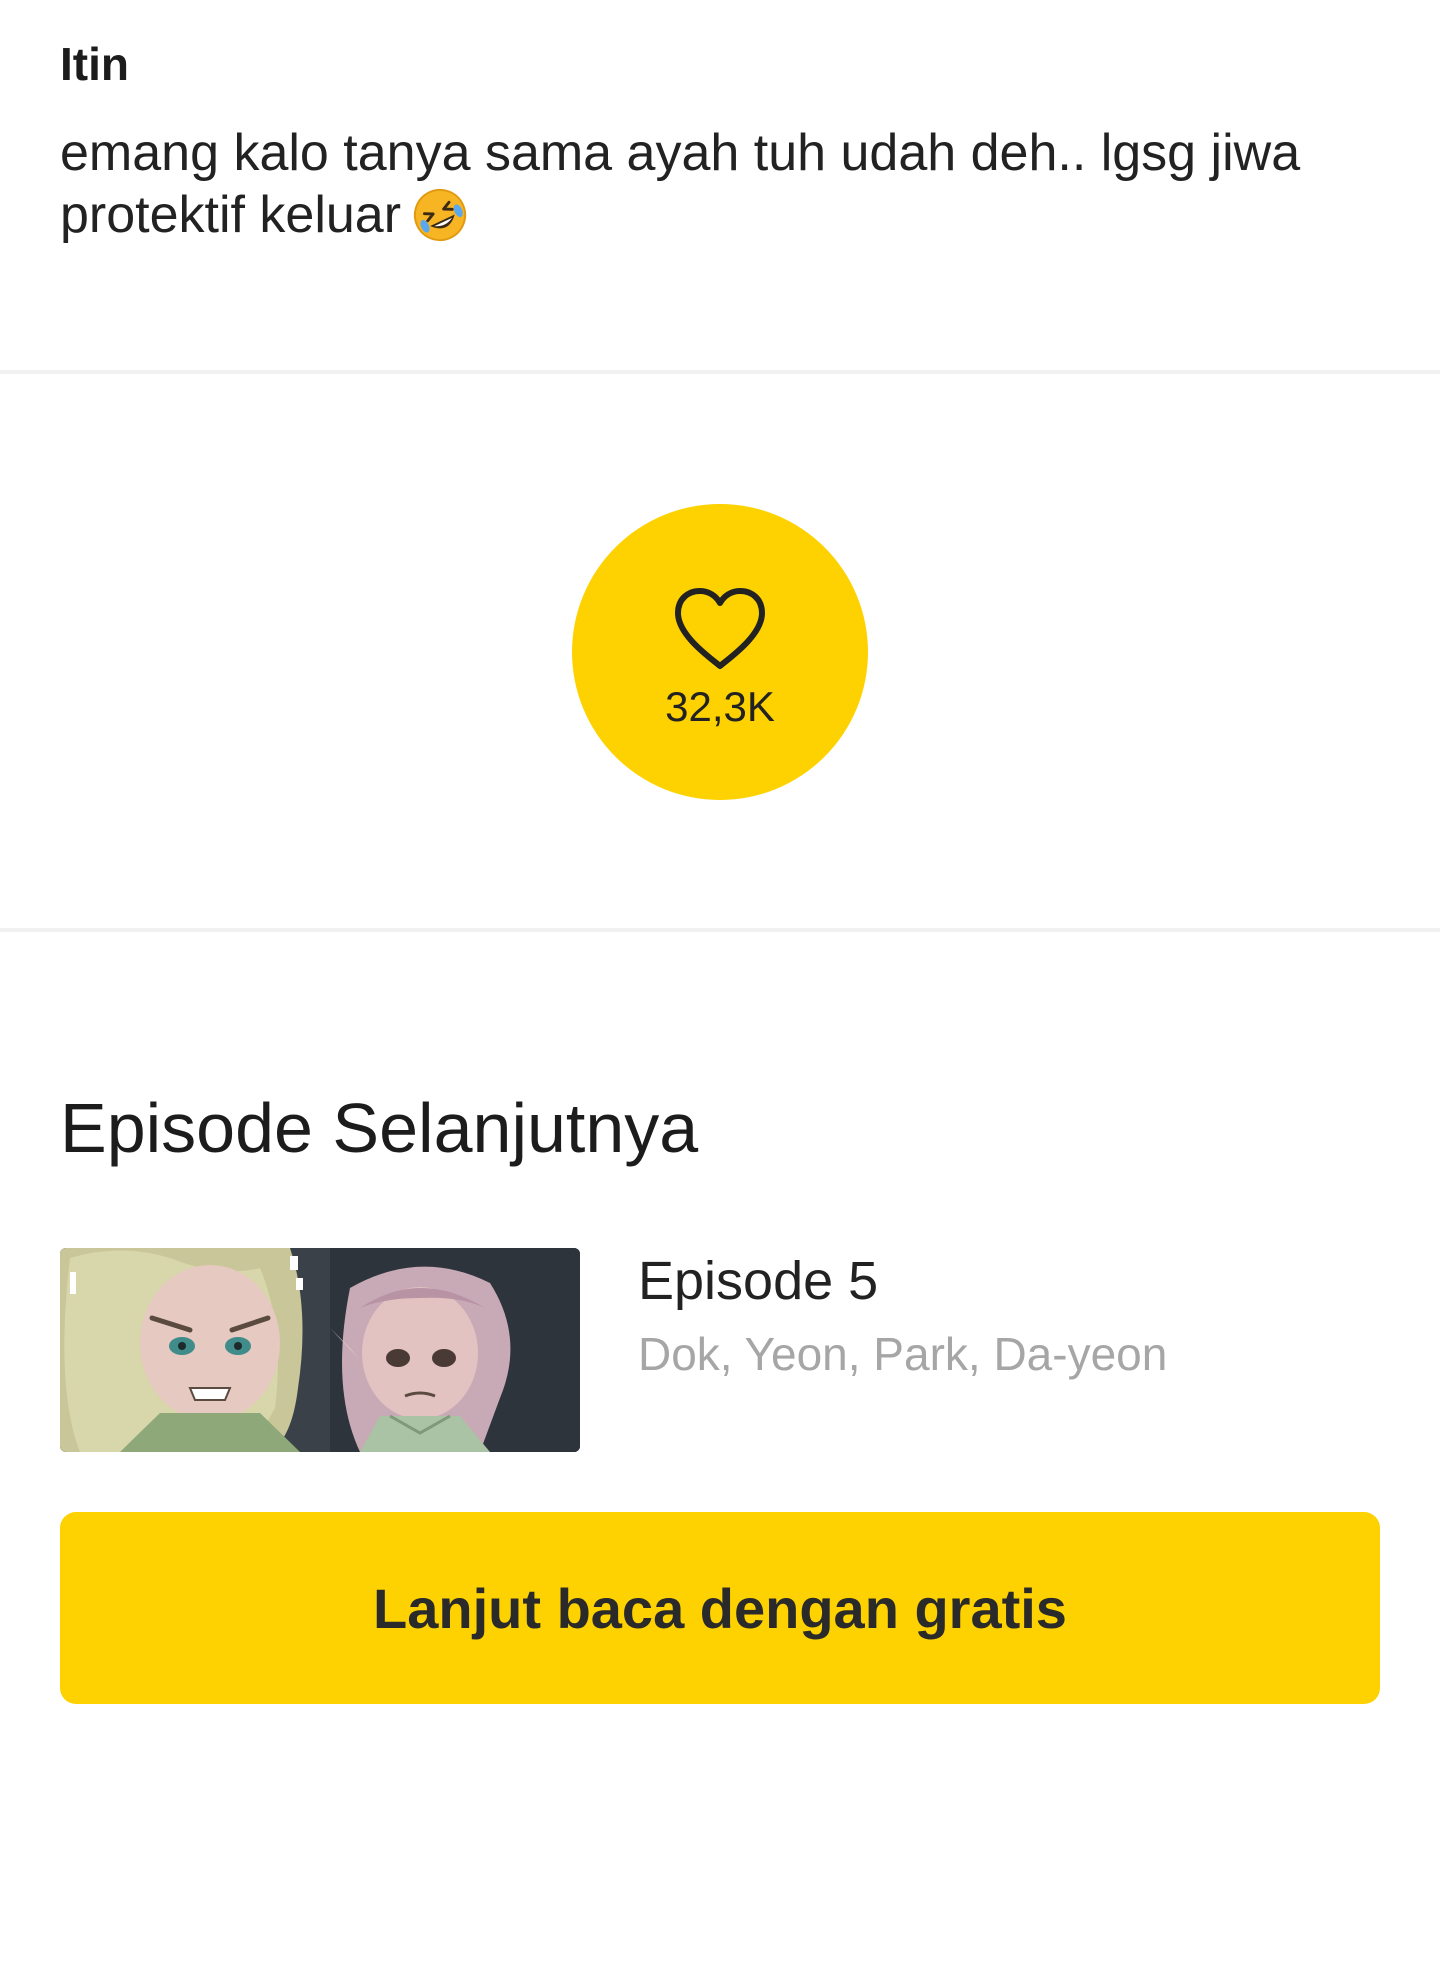 This screenshot has height=1968, width=1440. What do you see at coordinates (379, 1128) in the screenshot?
I see `next-episode-heading: Episode Selanjutnya` at bounding box center [379, 1128].